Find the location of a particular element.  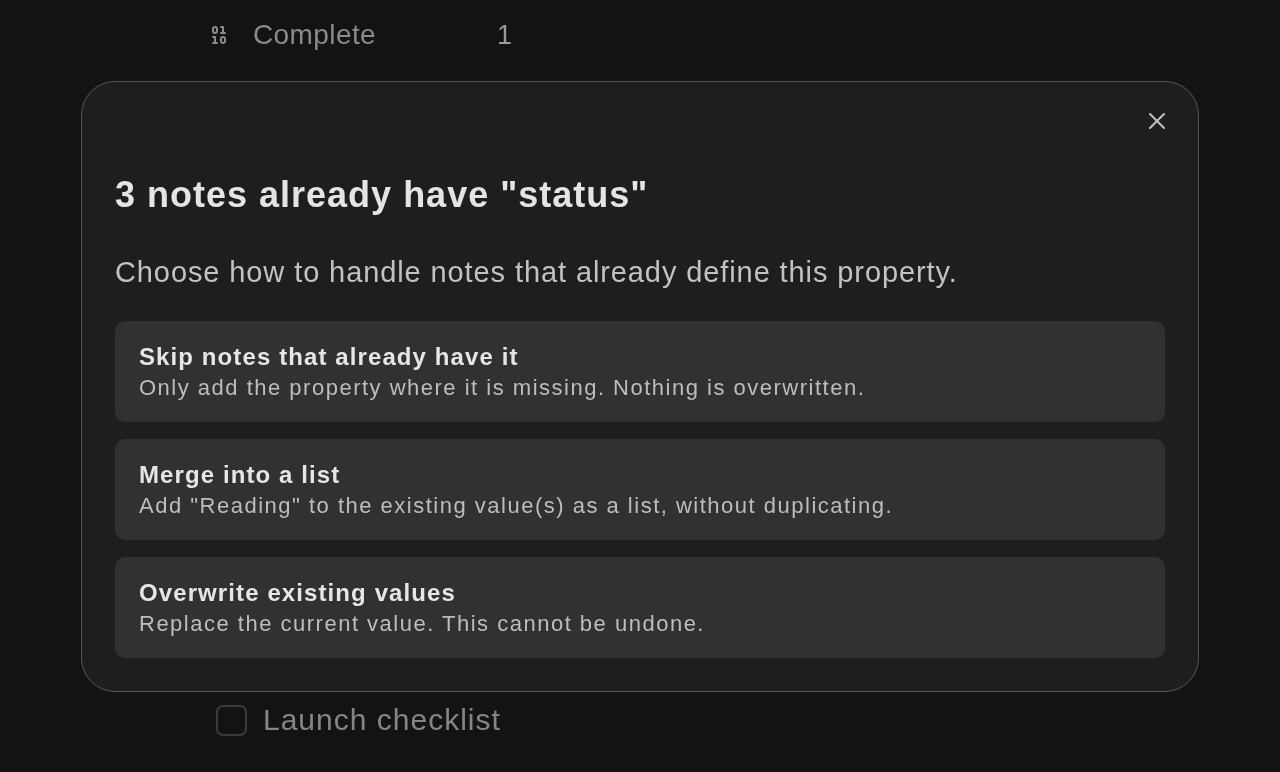

option-description: Only add the property where it is missing. Nothing is overwritten. is located at coordinates (502, 388).